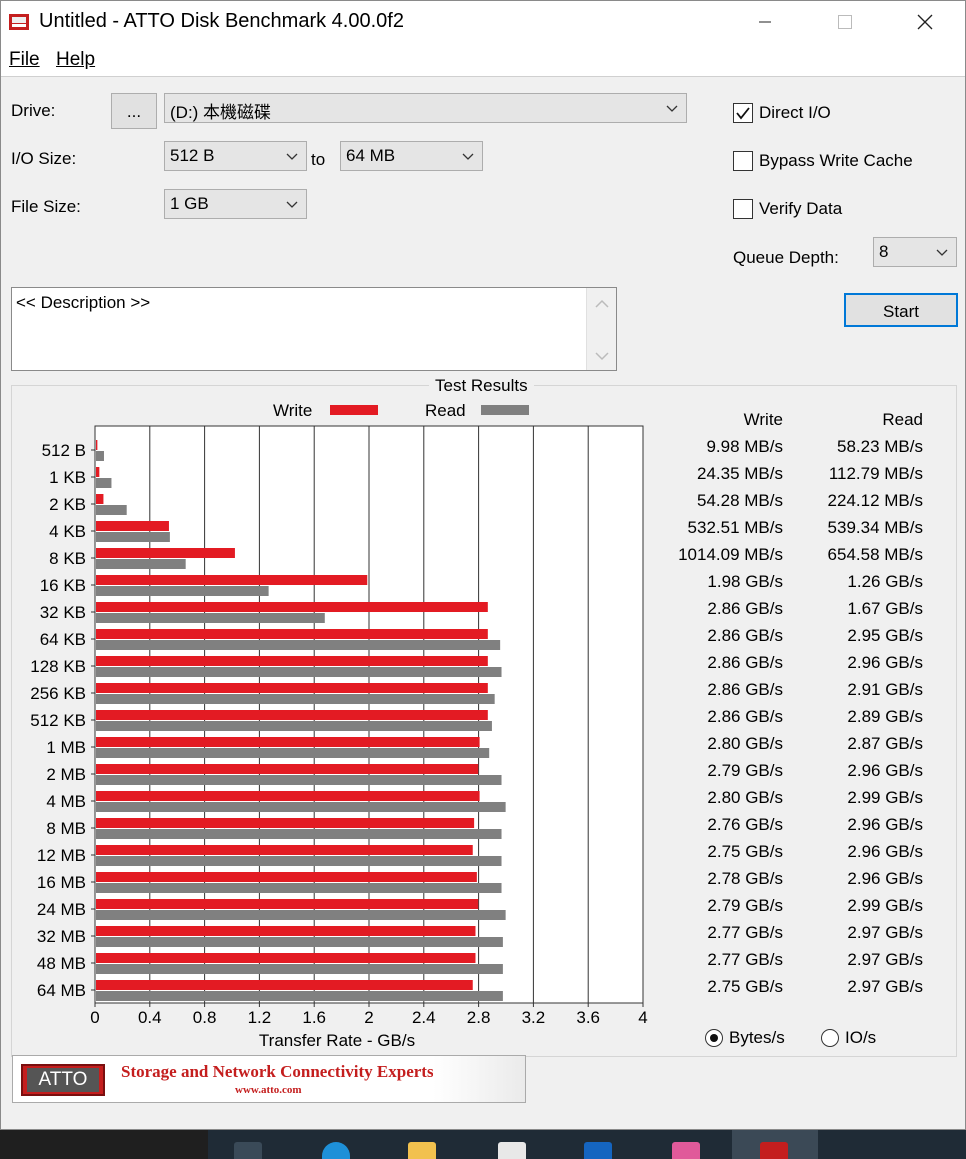  Describe the element at coordinates (730, 554) in the screenshot. I see `write-result-value: 1014.09 MB/s` at that location.